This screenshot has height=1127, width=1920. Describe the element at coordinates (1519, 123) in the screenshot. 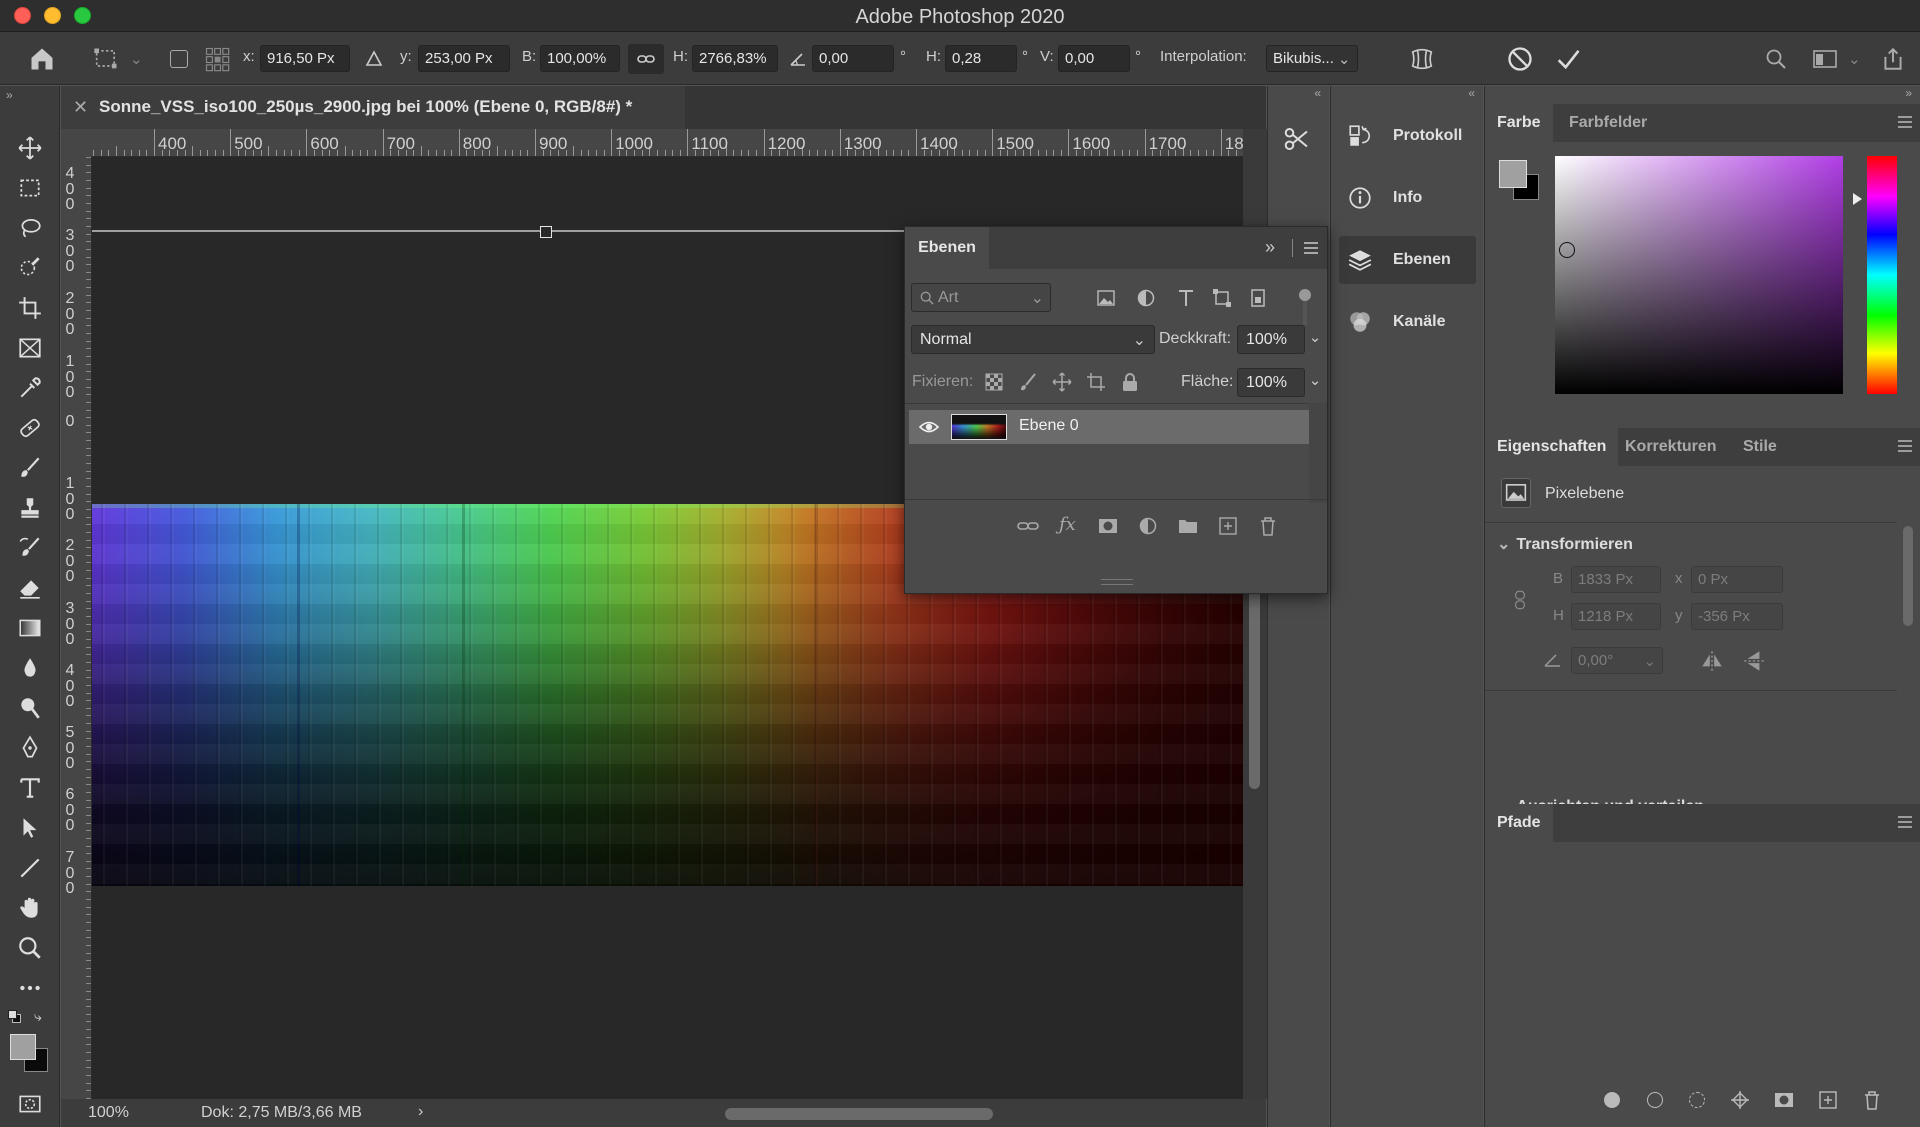

I see `tab-color: Farbe` at that location.